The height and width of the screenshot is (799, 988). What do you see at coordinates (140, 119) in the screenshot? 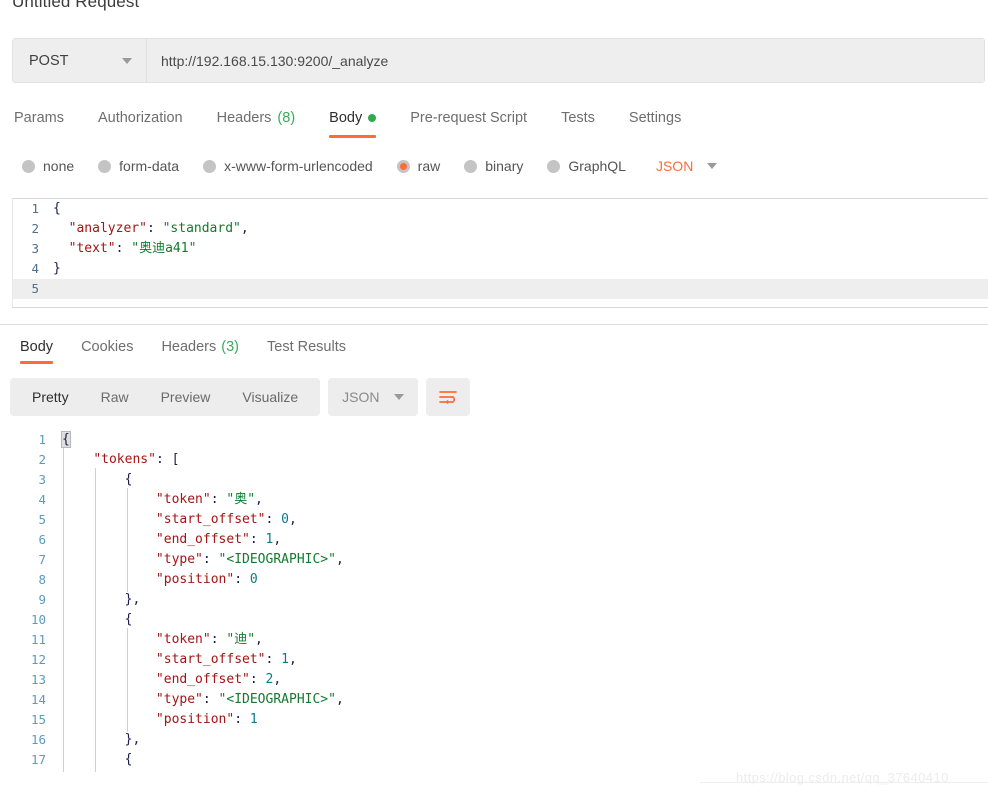
I see `request-tab-authorization: Authorization` at bounding box center [140, 119].